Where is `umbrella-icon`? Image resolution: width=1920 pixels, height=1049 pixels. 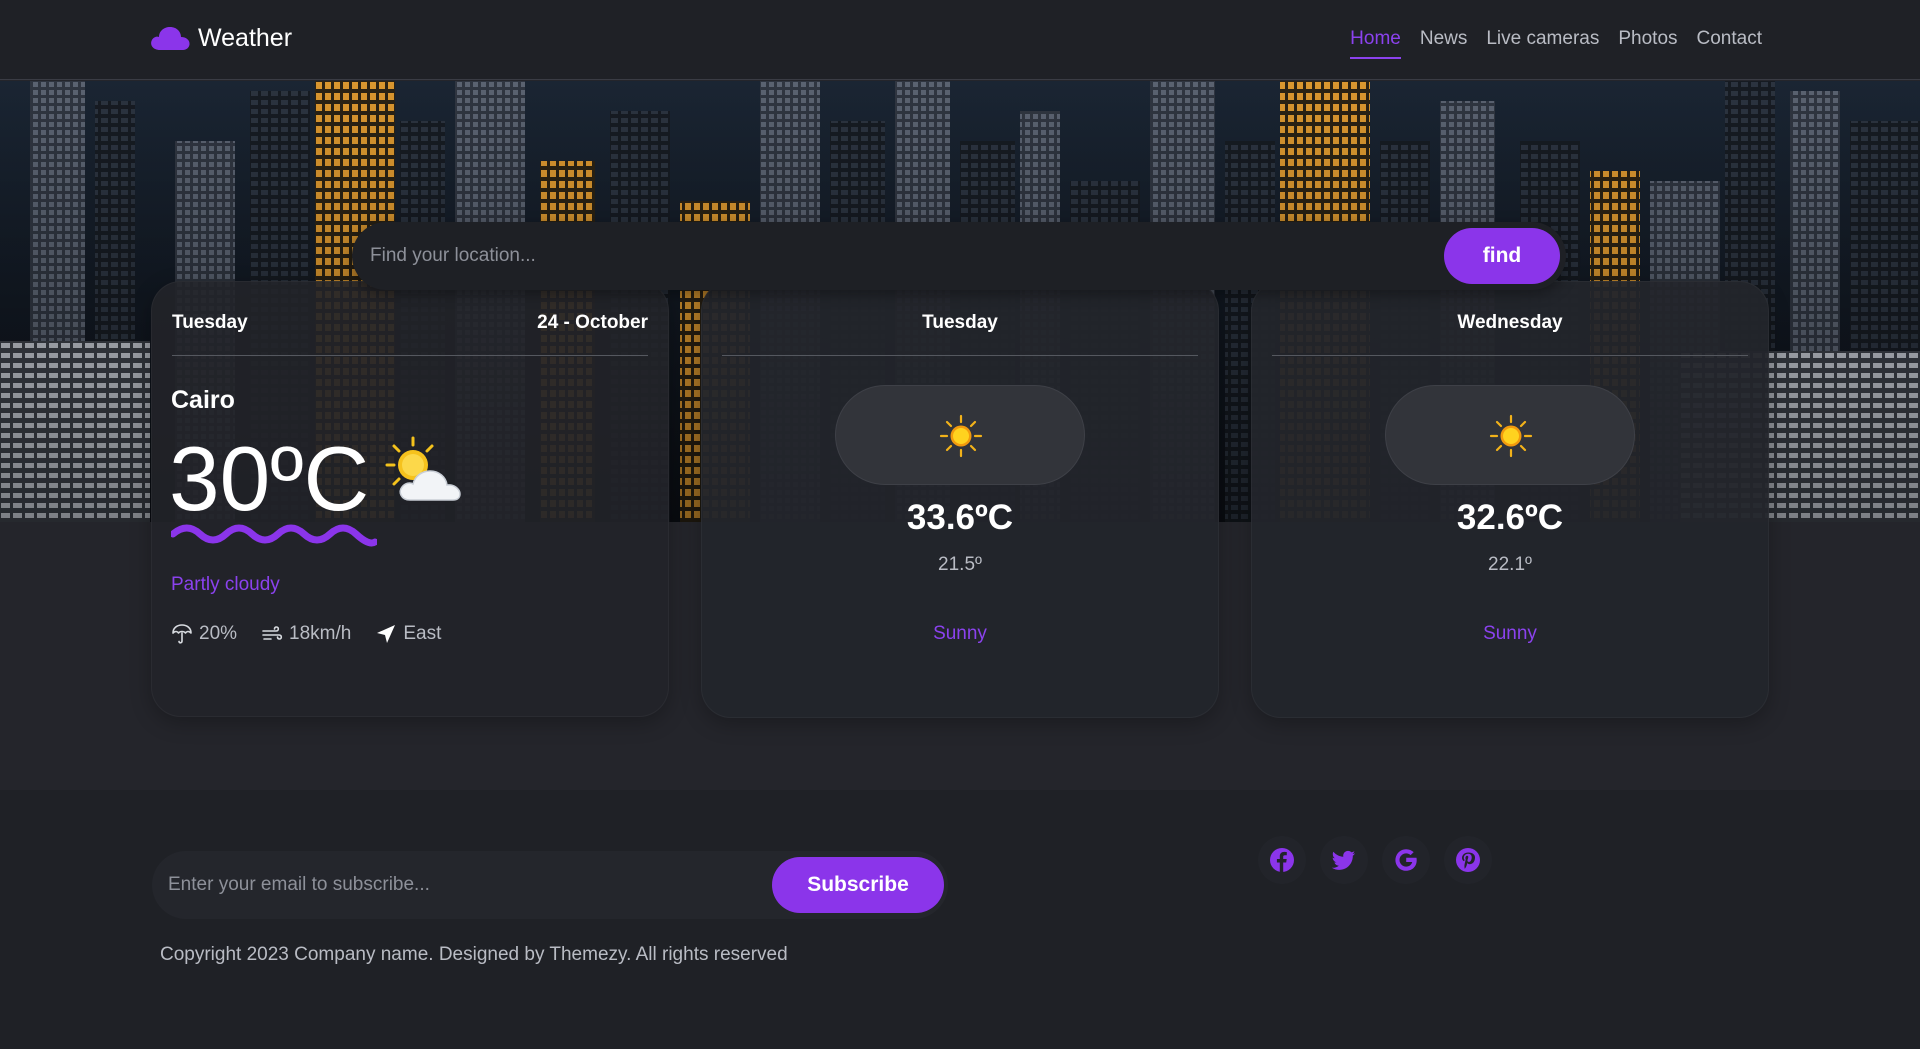 umbrella-icon is located at coordinates (182, 634).